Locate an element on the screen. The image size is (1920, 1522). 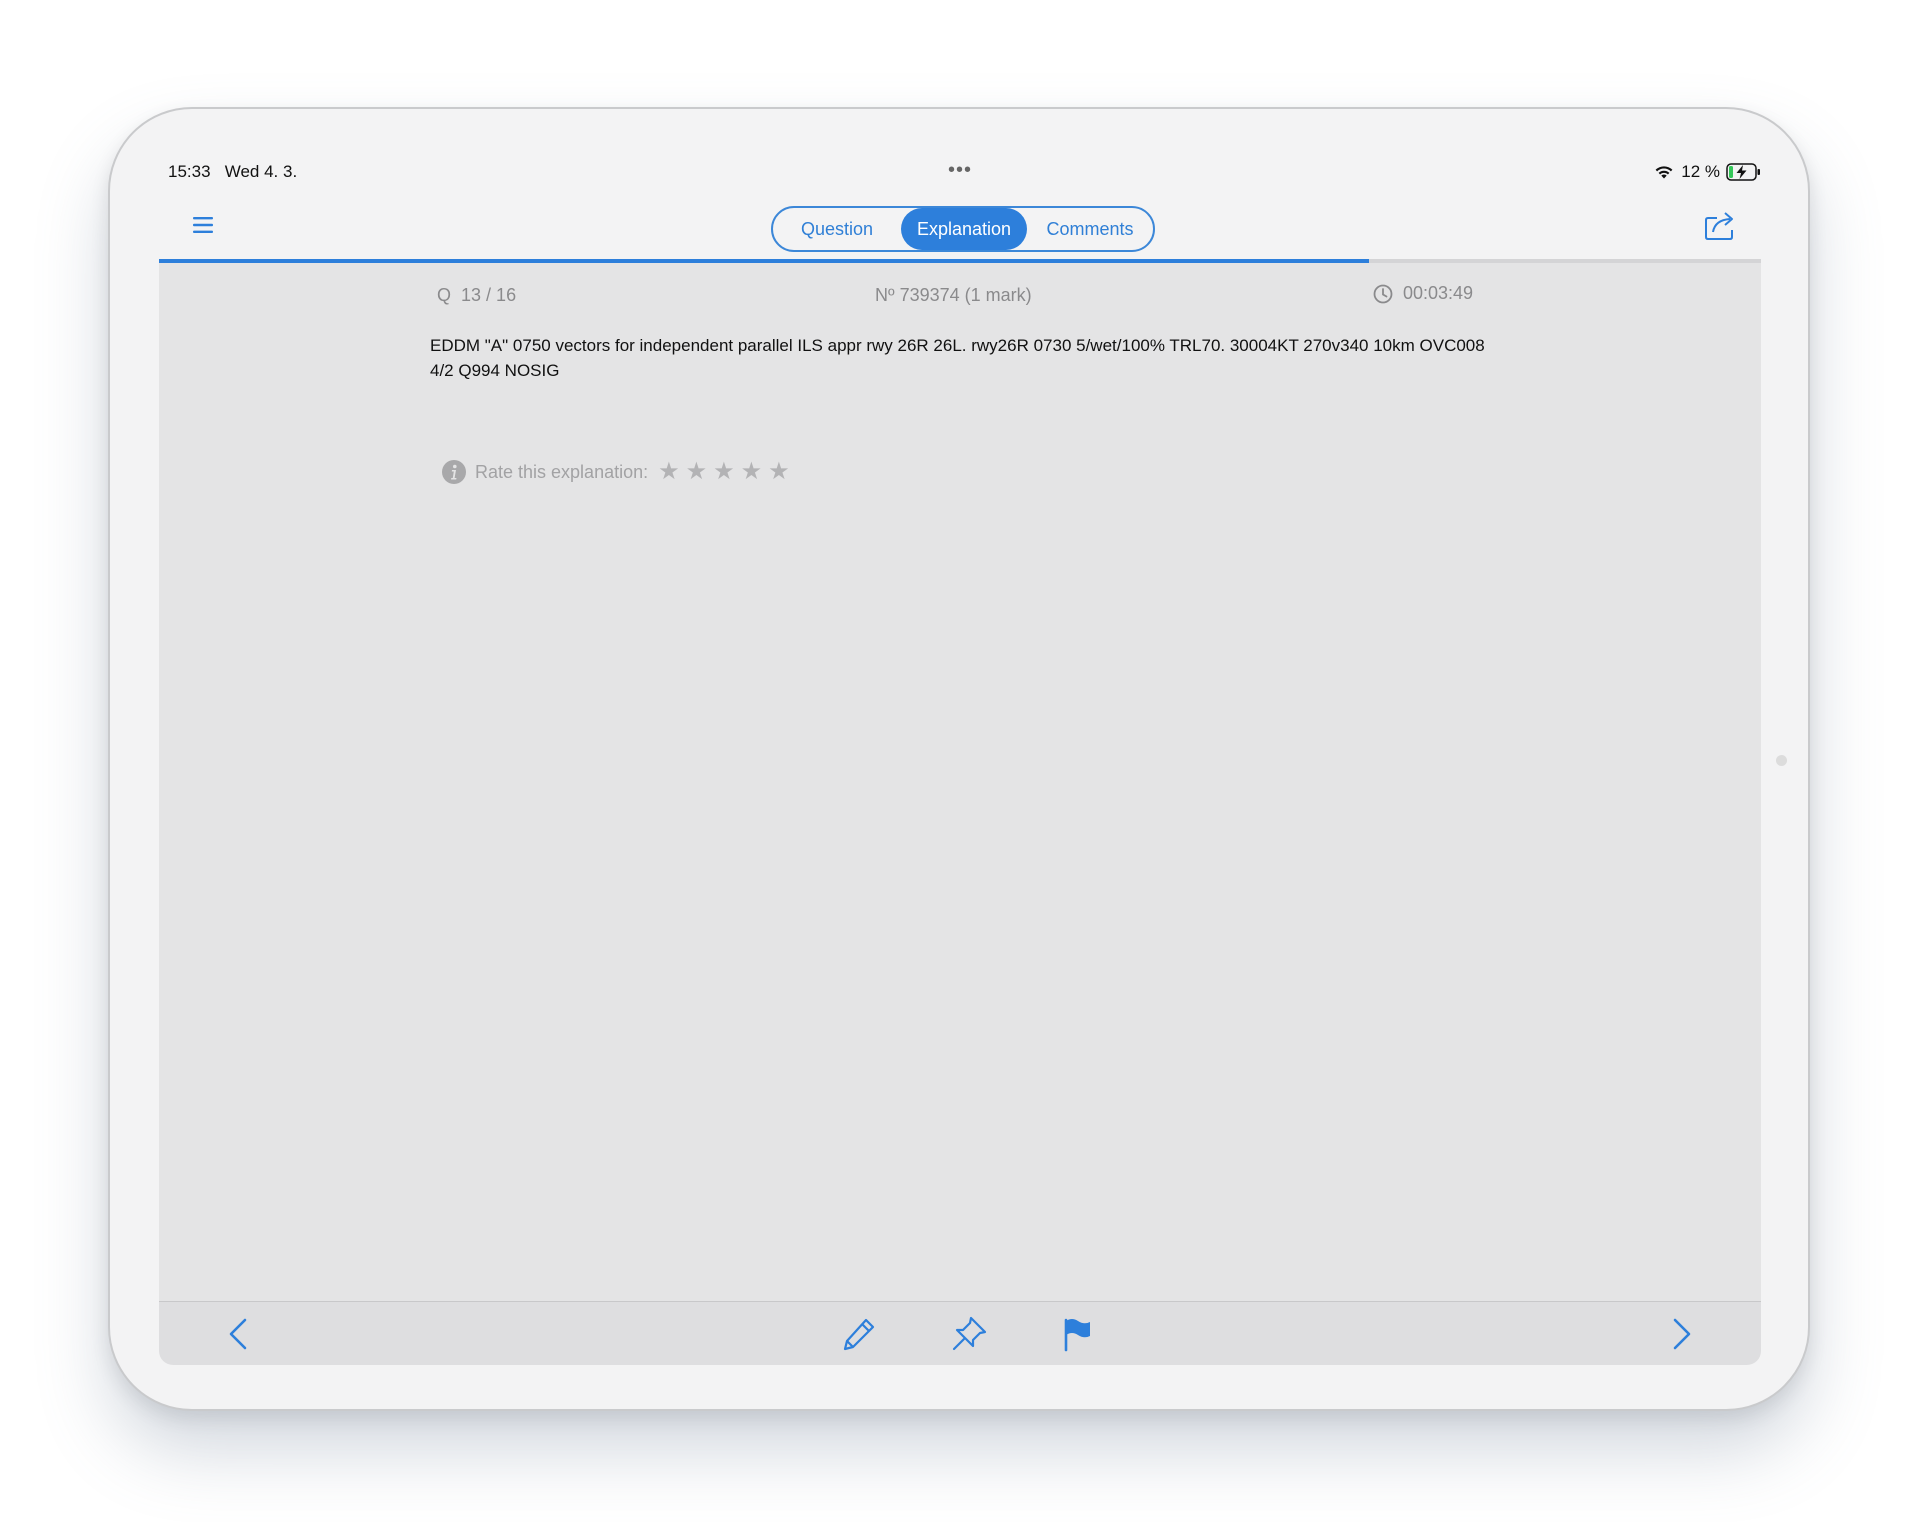
star-1: ★ is located at coordinates (669, 472).